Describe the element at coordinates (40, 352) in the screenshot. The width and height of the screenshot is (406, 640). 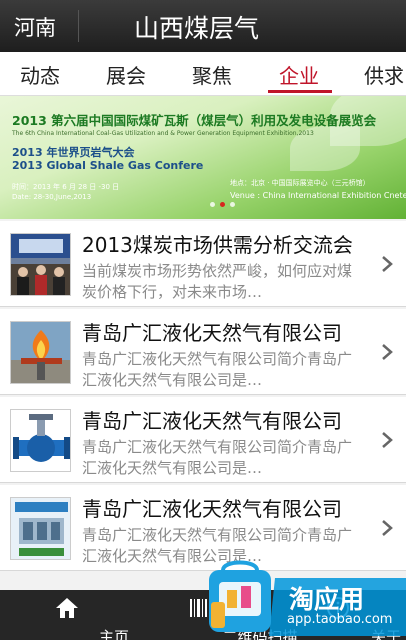
I see `gas-flame-thumbnail` at that location.